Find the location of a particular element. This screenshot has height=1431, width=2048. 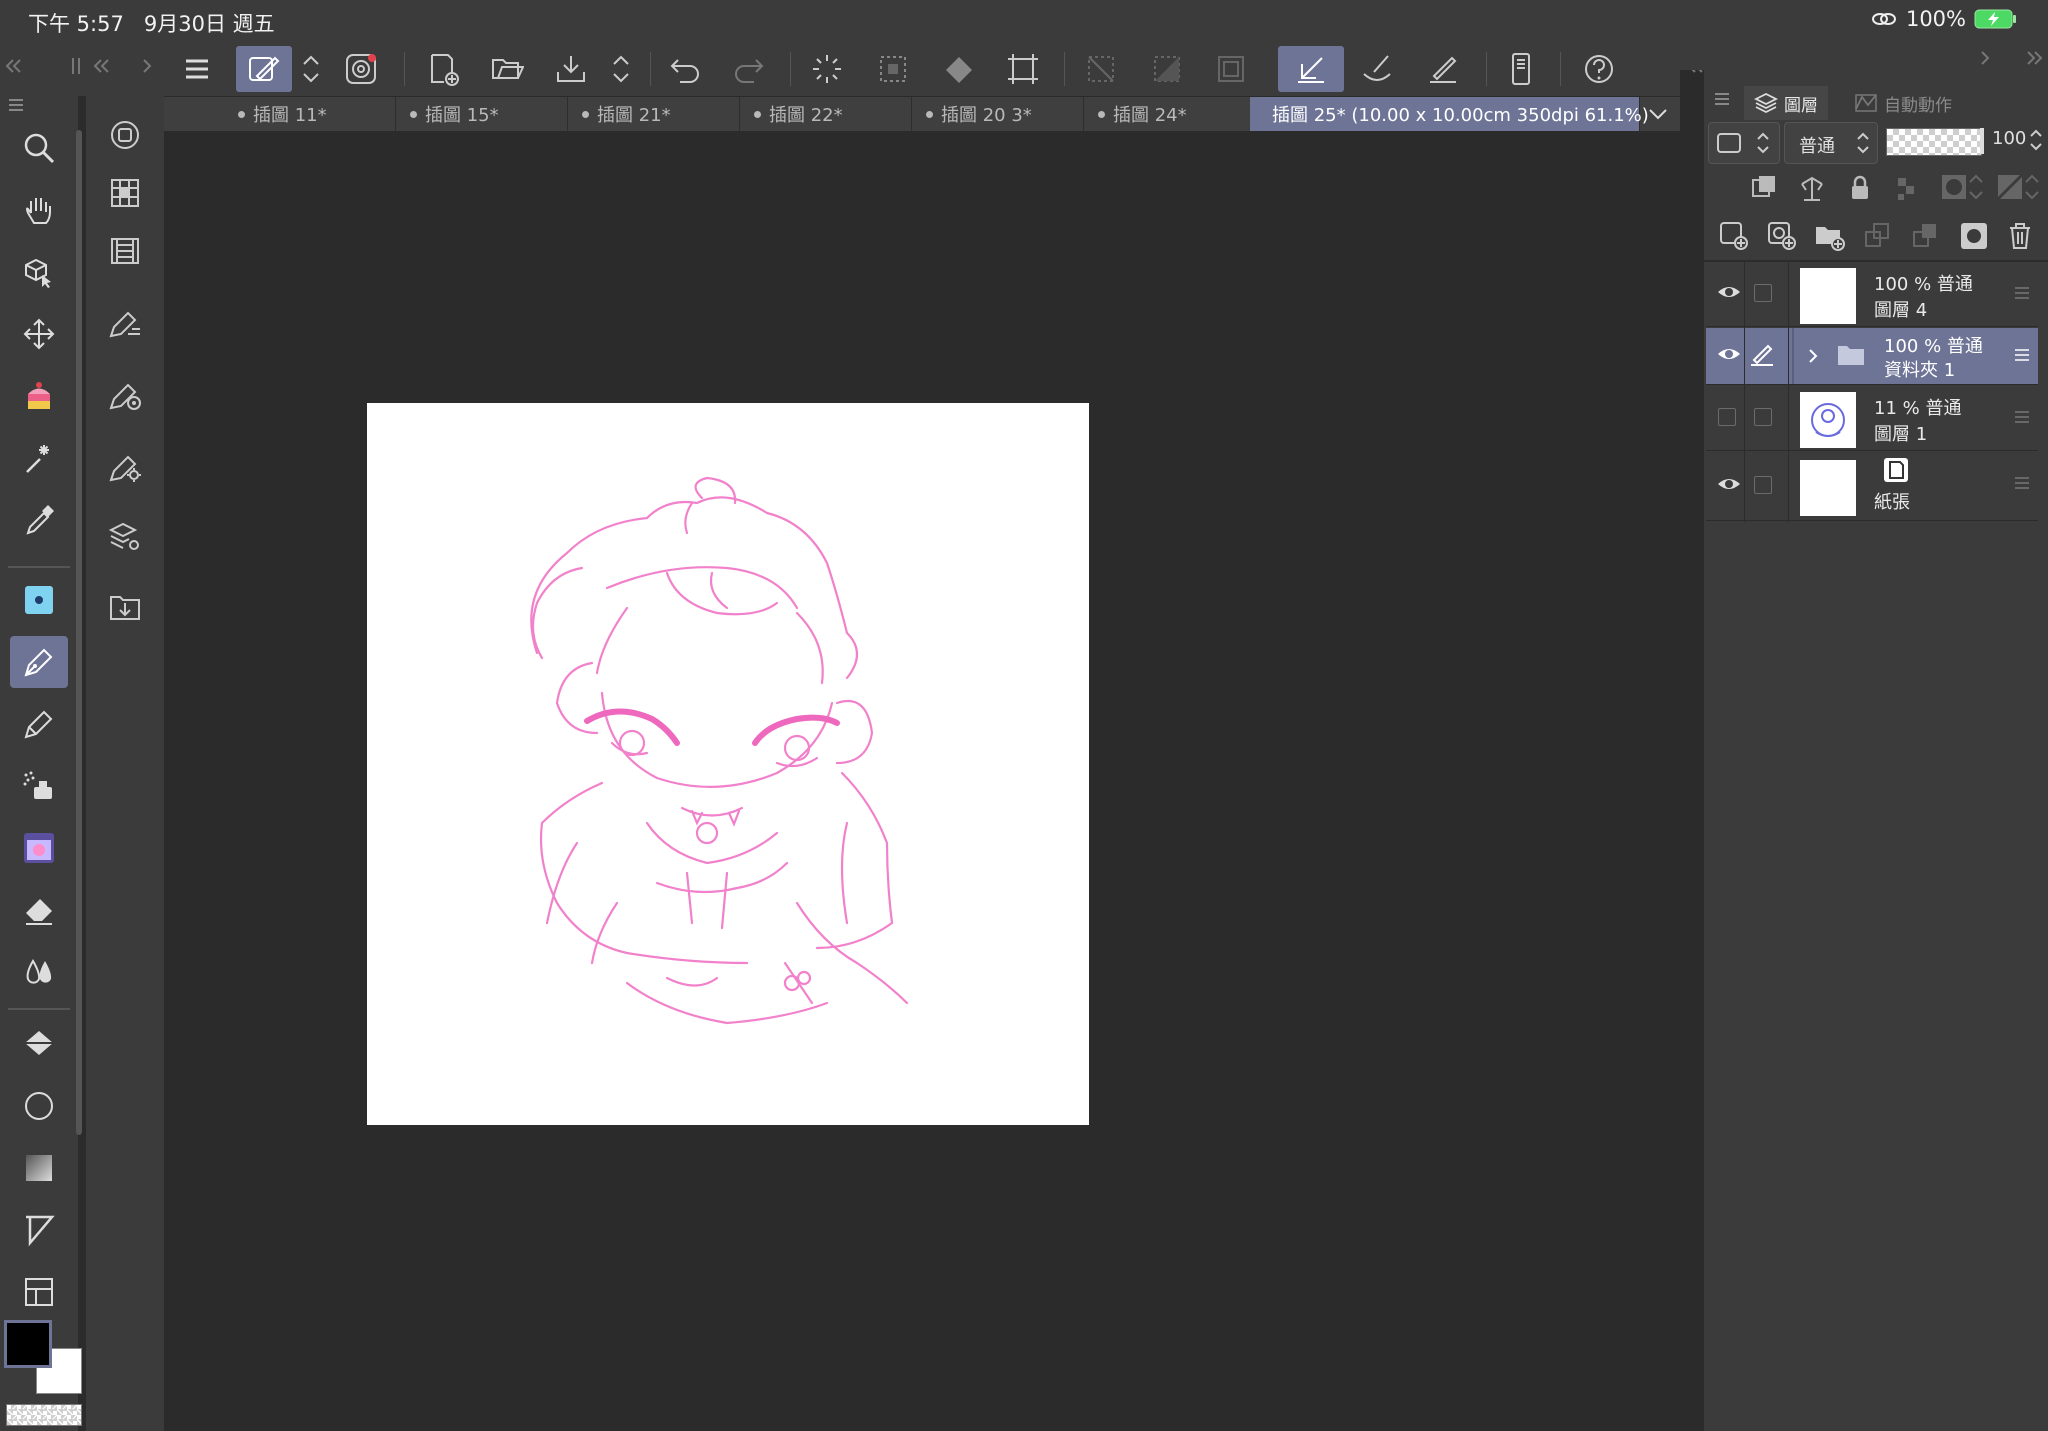

spiral-button is located at coordinates (361, 69).